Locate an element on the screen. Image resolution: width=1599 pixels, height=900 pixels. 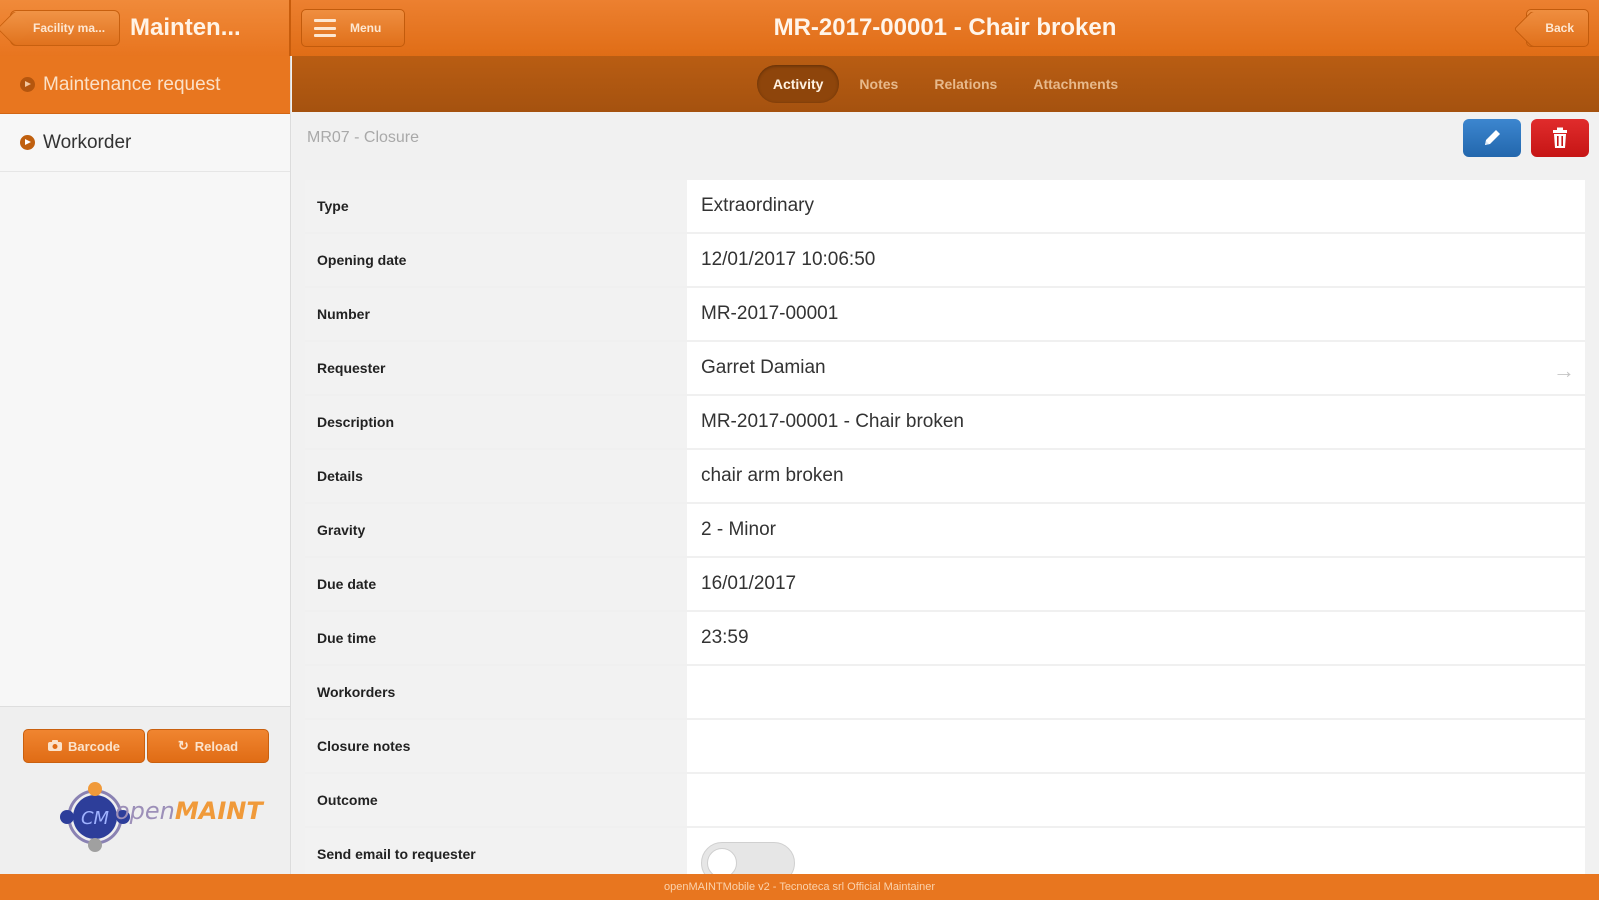
field-label: Gravity is located at coordinates (496, 530).